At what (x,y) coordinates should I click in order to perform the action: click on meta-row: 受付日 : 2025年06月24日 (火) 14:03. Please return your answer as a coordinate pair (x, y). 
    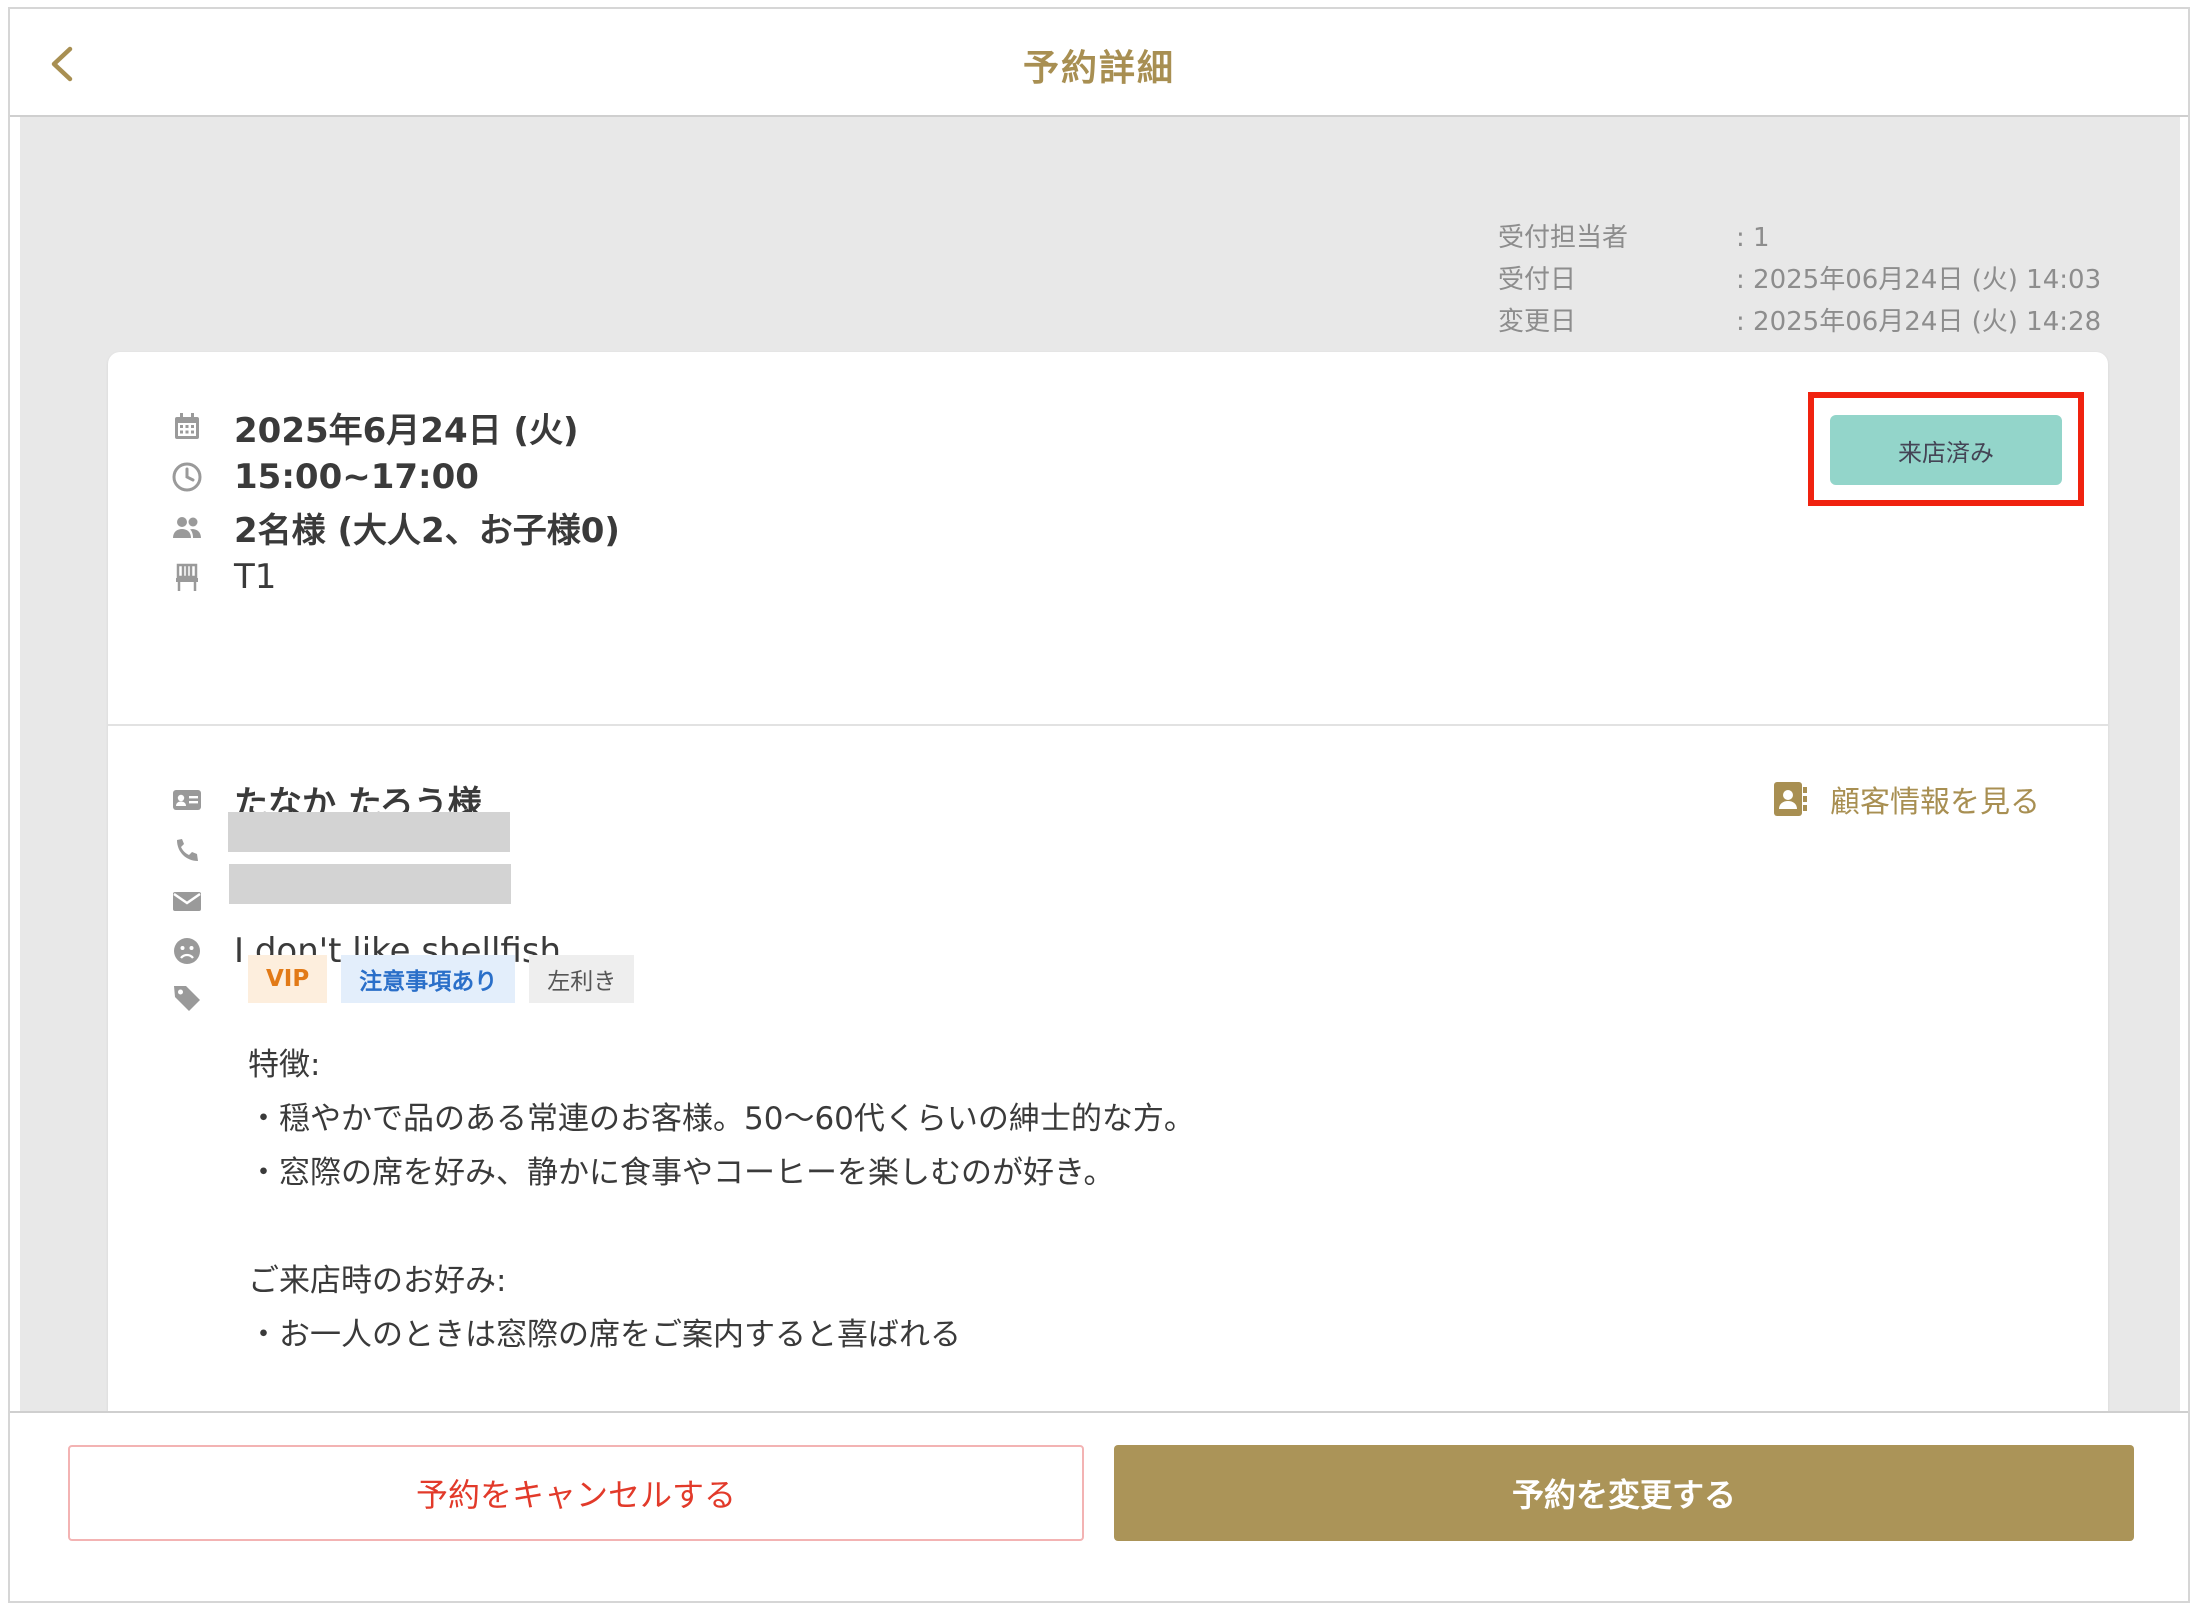
    Looking at the image, I should click on (1799, 280).